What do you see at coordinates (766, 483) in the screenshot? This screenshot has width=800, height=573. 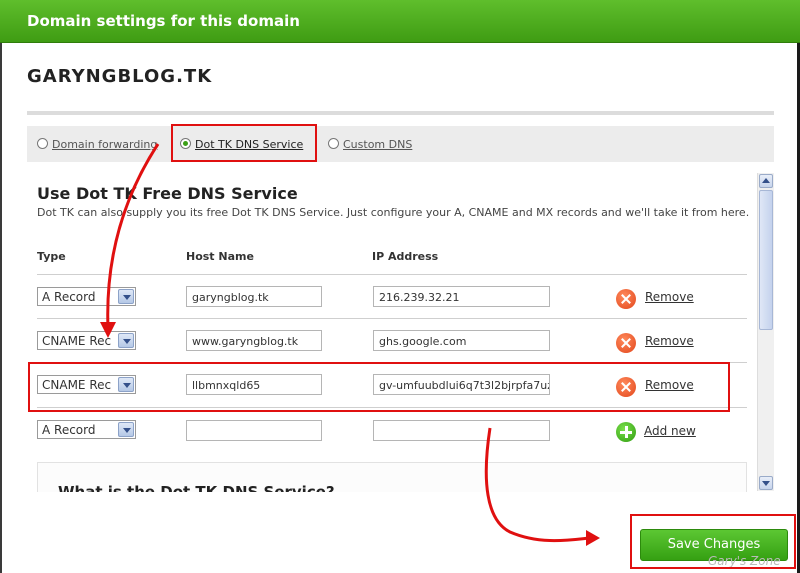 I see `scroll-down-icon` at bounding box center [766, 483].